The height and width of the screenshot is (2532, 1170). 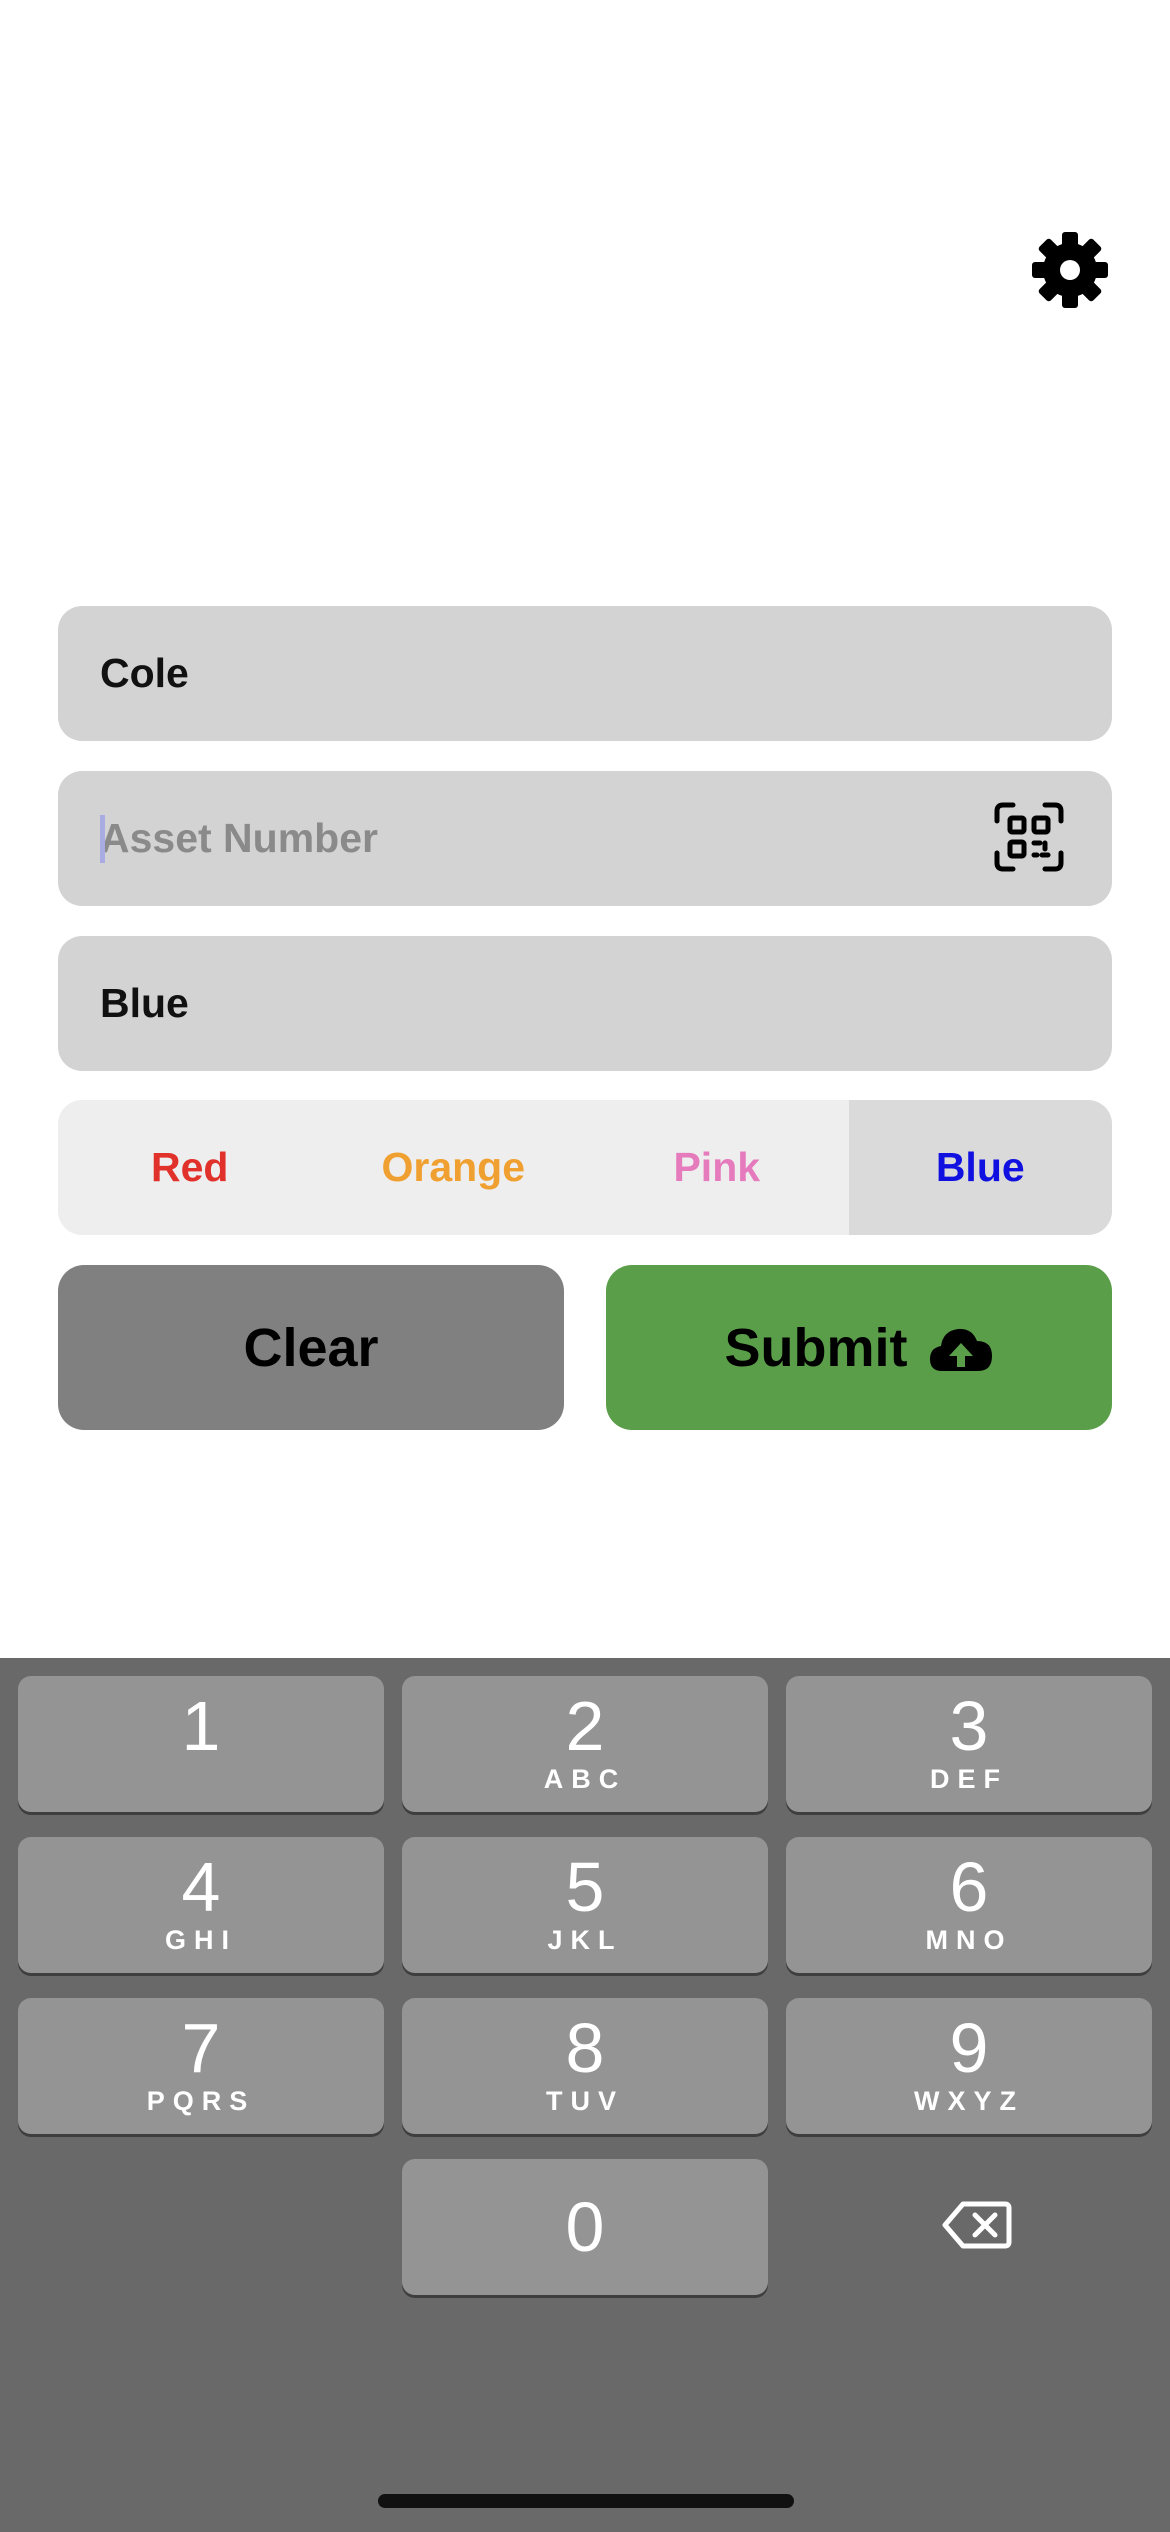 I want to click on key-3: 3 DEF, so click(x=969, y=1744).